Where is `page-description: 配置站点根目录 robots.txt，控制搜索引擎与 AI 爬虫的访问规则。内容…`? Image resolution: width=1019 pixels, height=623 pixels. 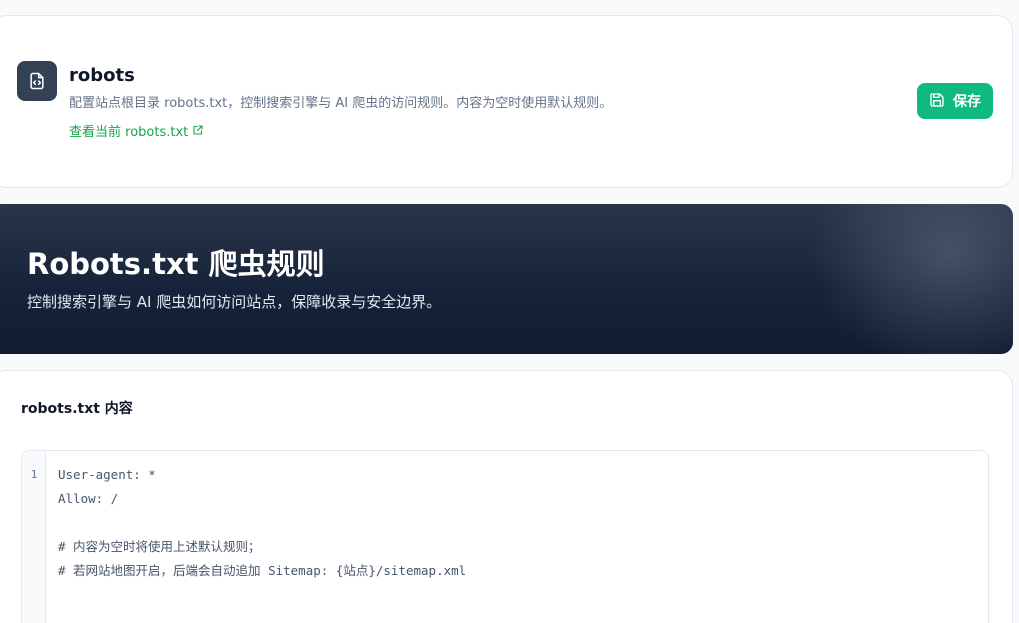
page-description: 配置站点根目录 robots.txt，控制搜索引擎与 AI 爬虫的访问规则。内容… is located at coordinates (341, 103).